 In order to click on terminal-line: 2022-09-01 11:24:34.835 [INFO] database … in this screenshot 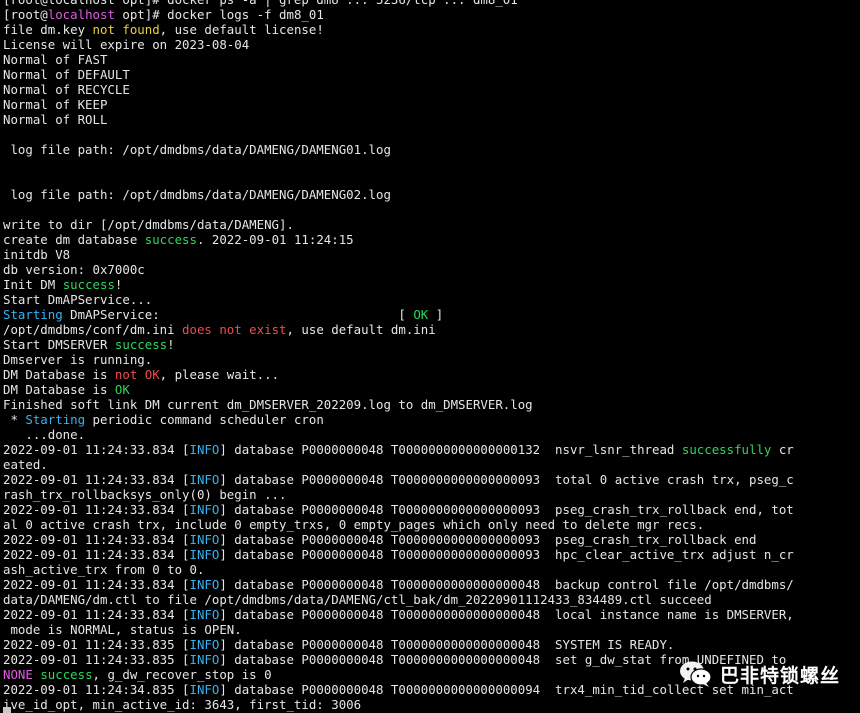, I will do `click(431, 689)`.